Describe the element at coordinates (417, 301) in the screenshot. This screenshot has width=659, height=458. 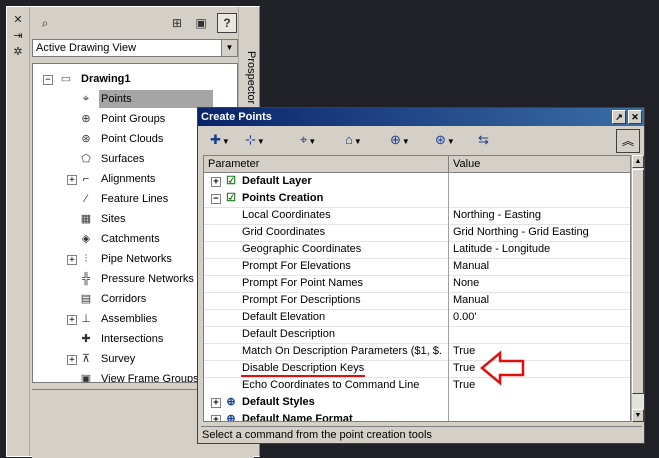
I see `grid-row: Prompt For Descriptions Manual` at that location.